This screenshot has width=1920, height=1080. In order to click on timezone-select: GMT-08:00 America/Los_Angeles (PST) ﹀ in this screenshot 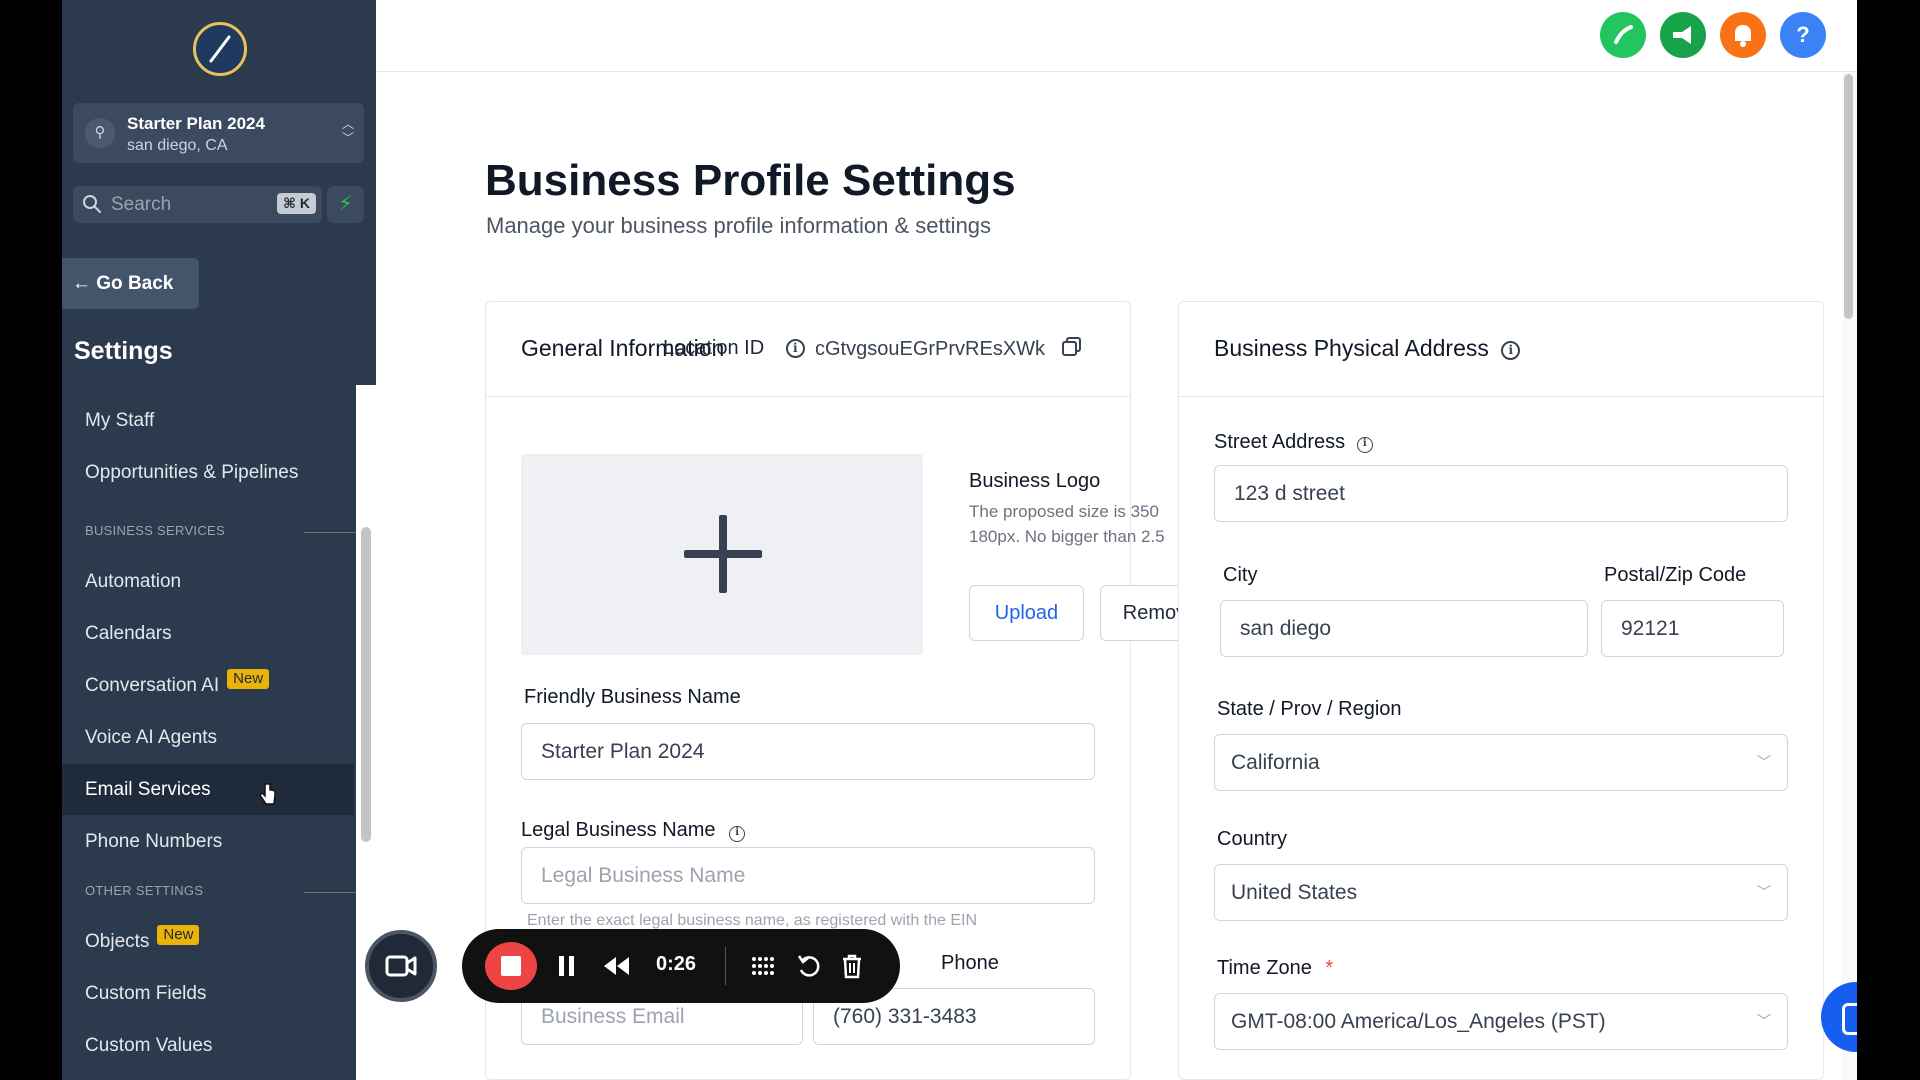, I will do `click(1501, 1021)`.